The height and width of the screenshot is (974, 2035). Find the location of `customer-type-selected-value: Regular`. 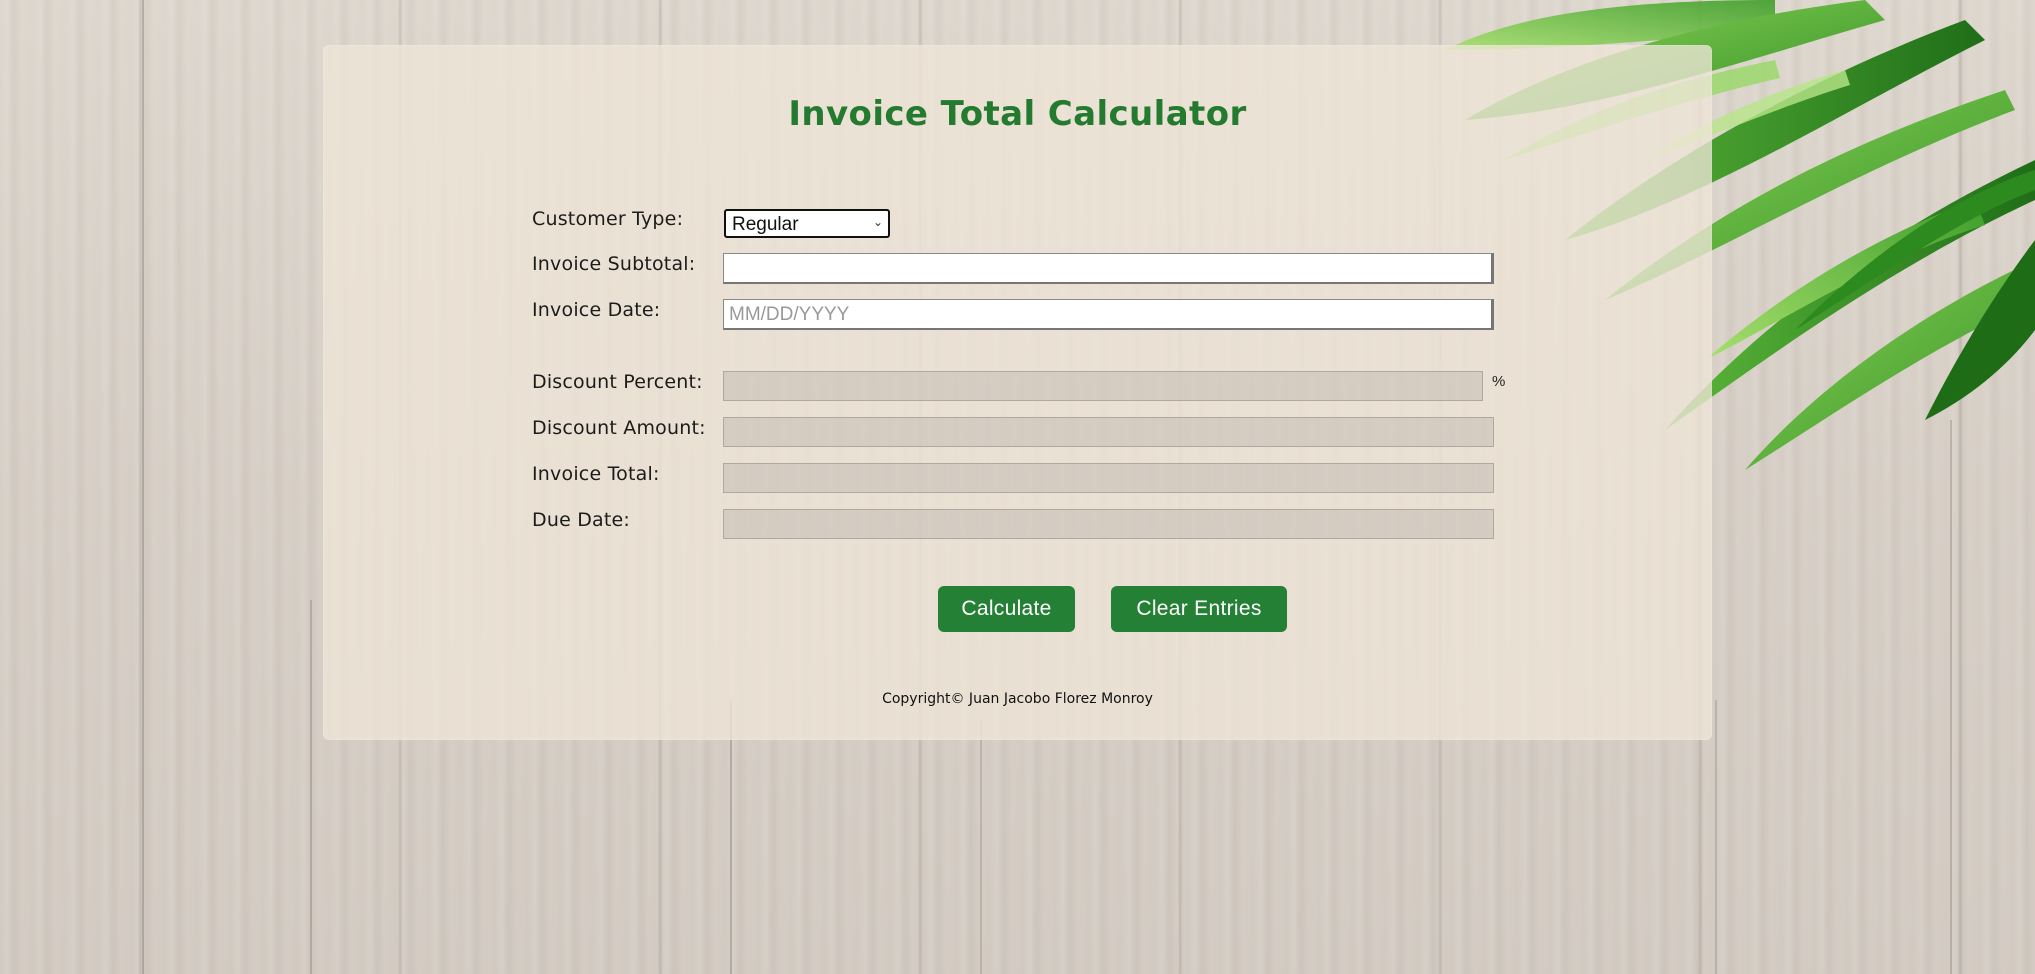

customer-type-selected-value: Regular is located at coordinates (765, 224).